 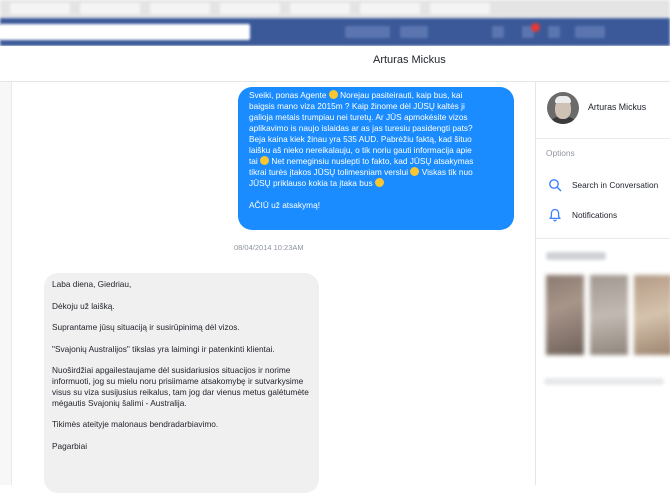 What do you see at coordinates (400, 95) in the screenshot?
I see `message-line: Norejau pasiteirauti, kaip bus, kai` at bounding box center [400, 95].